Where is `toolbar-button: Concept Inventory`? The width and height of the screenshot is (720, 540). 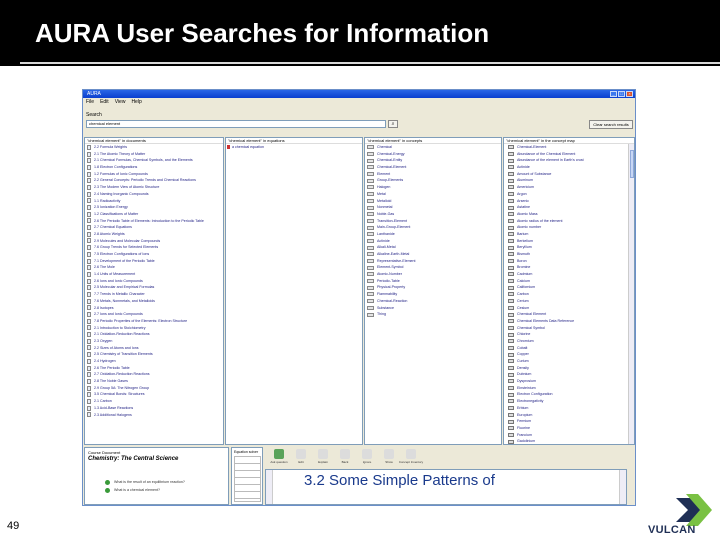 toolbar-button: Concept Inventory is located at coordinates (411, 457).